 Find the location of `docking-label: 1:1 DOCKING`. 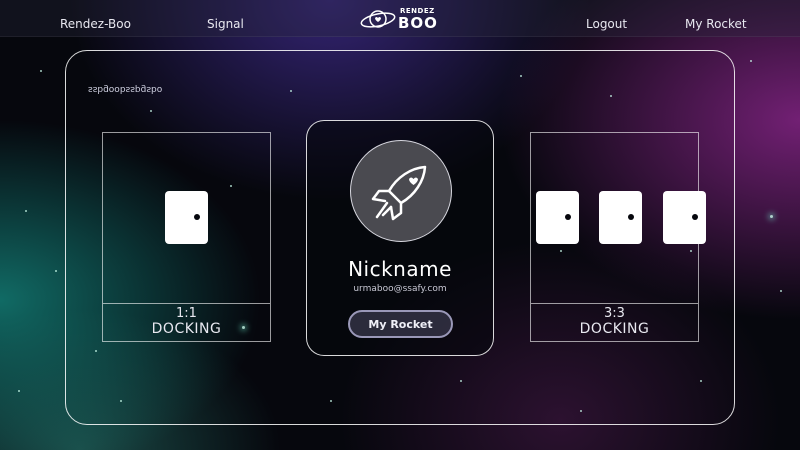

docking-label: 1:1 DOCKING is located at coordinates (186, 323).